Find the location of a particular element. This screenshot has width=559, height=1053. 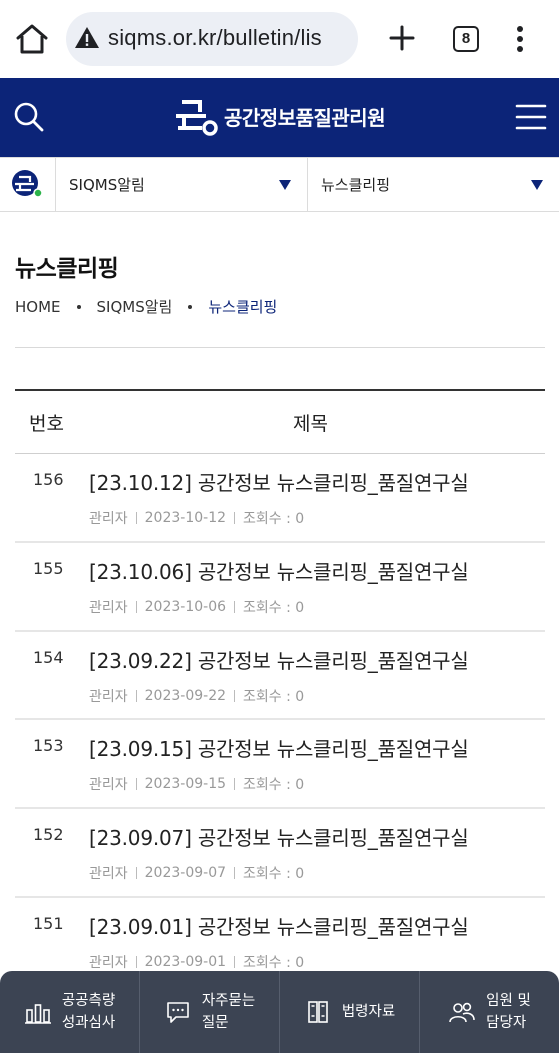

home-icon is located at coordinates (32, 39).